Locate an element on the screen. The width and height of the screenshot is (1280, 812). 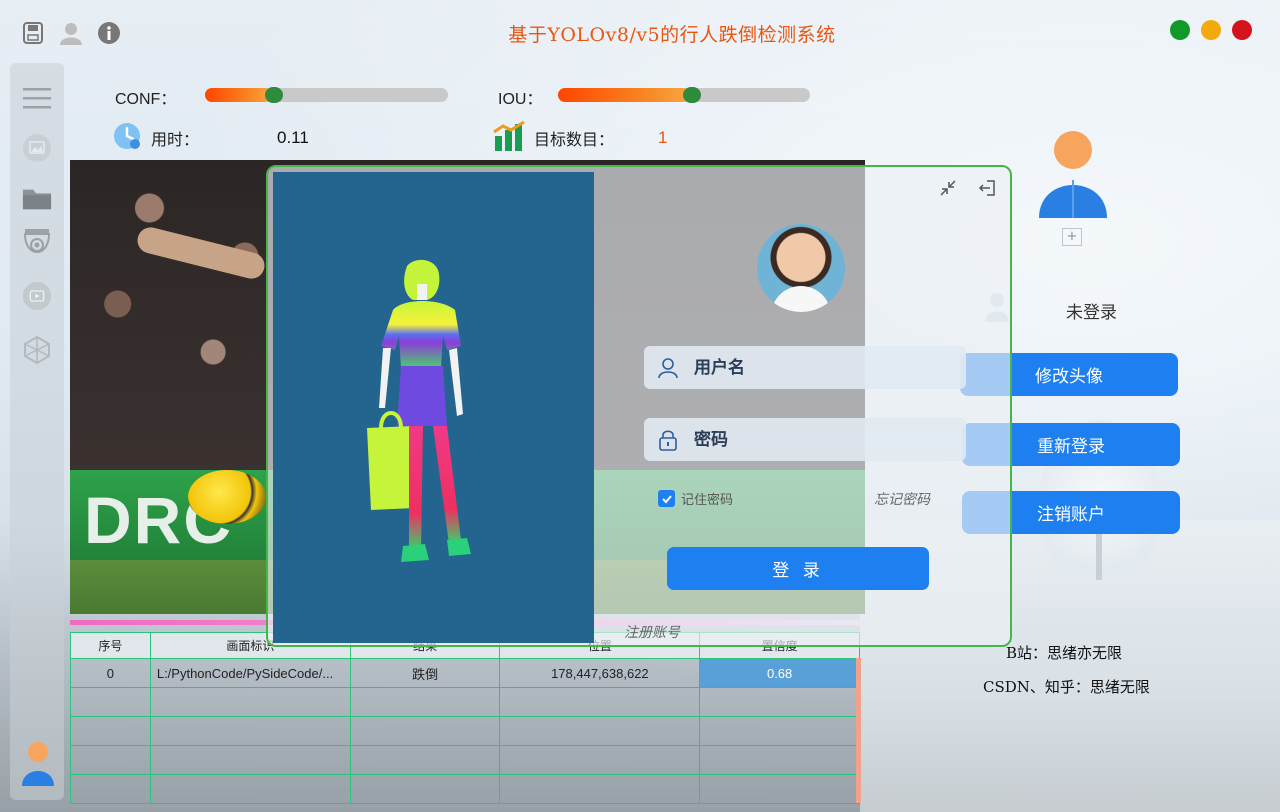
conf-slider-handle is located at coordinates (273, 95).